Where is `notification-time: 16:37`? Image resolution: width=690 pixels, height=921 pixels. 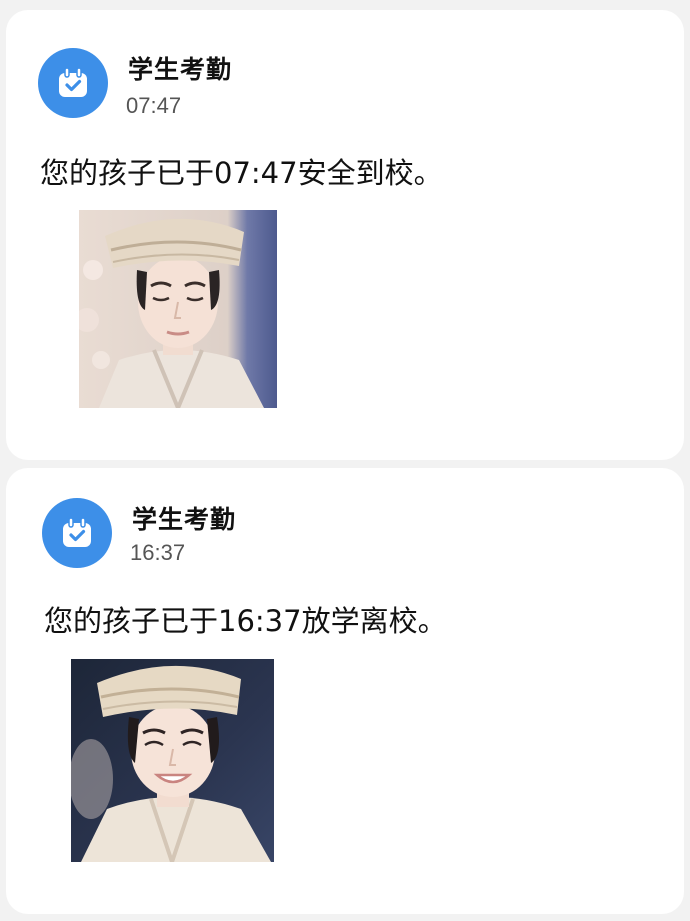 notification-time: 16:37 is located at coordinates (158, 552).